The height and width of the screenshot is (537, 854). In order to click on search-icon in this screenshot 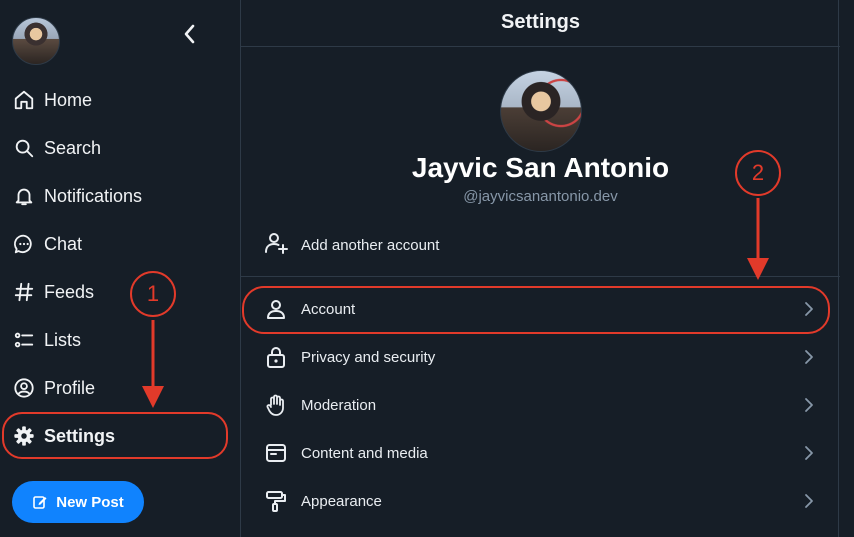, I will do `click(24, 148)`.